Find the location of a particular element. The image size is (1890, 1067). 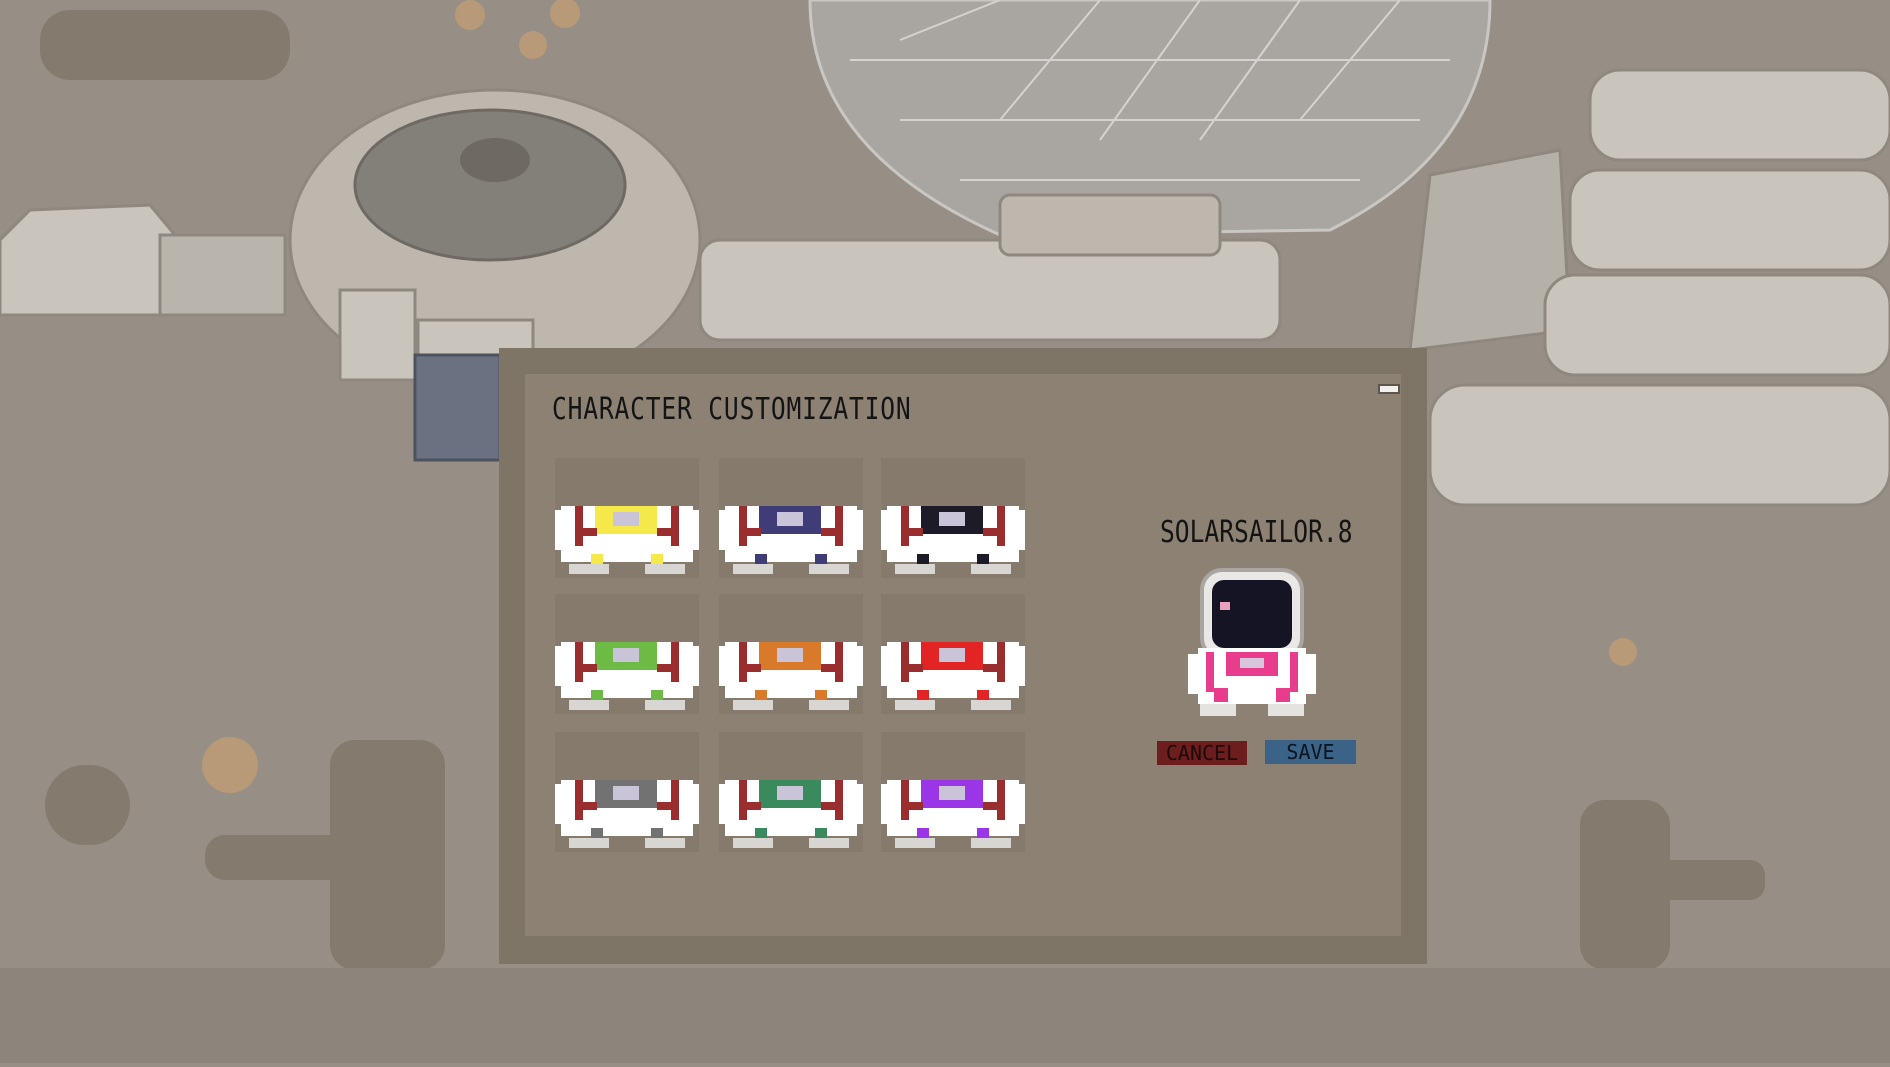

astronaut-preview is located at coordinates (1252, 640).